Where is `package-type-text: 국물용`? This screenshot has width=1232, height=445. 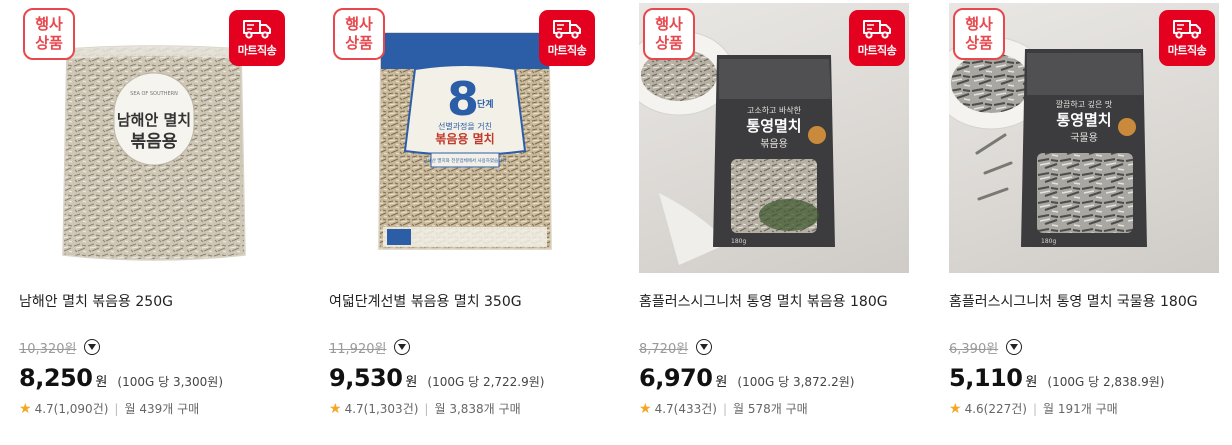 package-type-text: 국물용 is located at coordinates (1084, 138).